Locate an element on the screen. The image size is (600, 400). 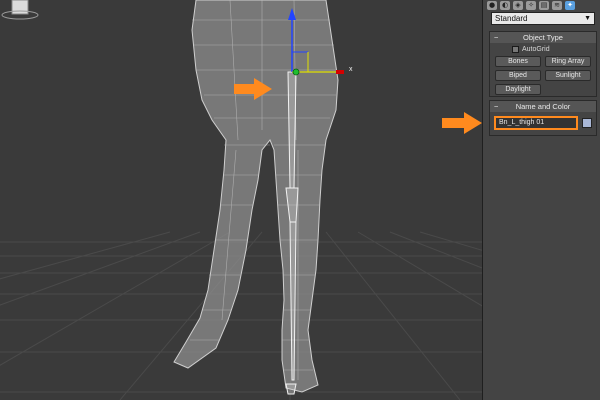
category-dropdown-value: Standard is located at coordinates (511, 18).